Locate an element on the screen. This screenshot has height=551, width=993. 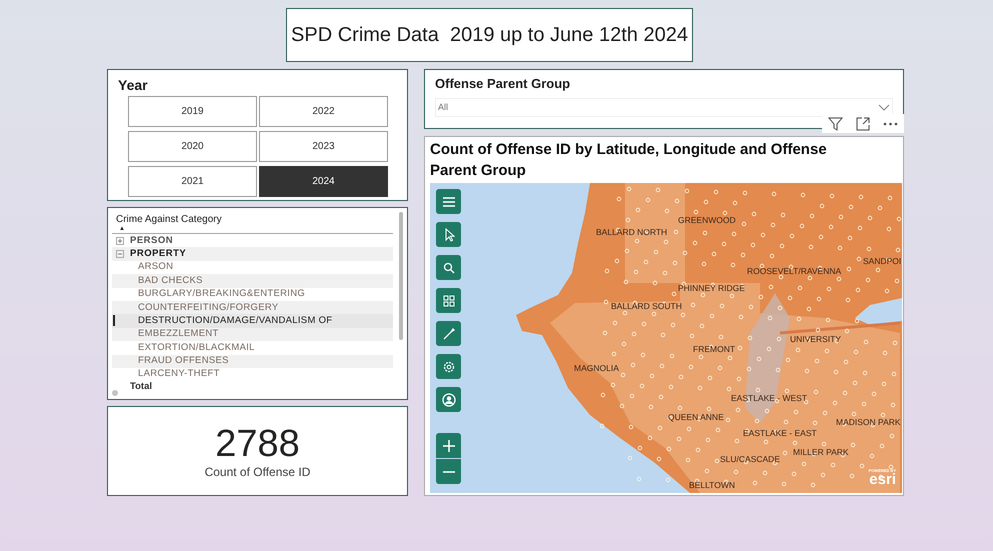
plus-icon is located at coordinates (449, 445).